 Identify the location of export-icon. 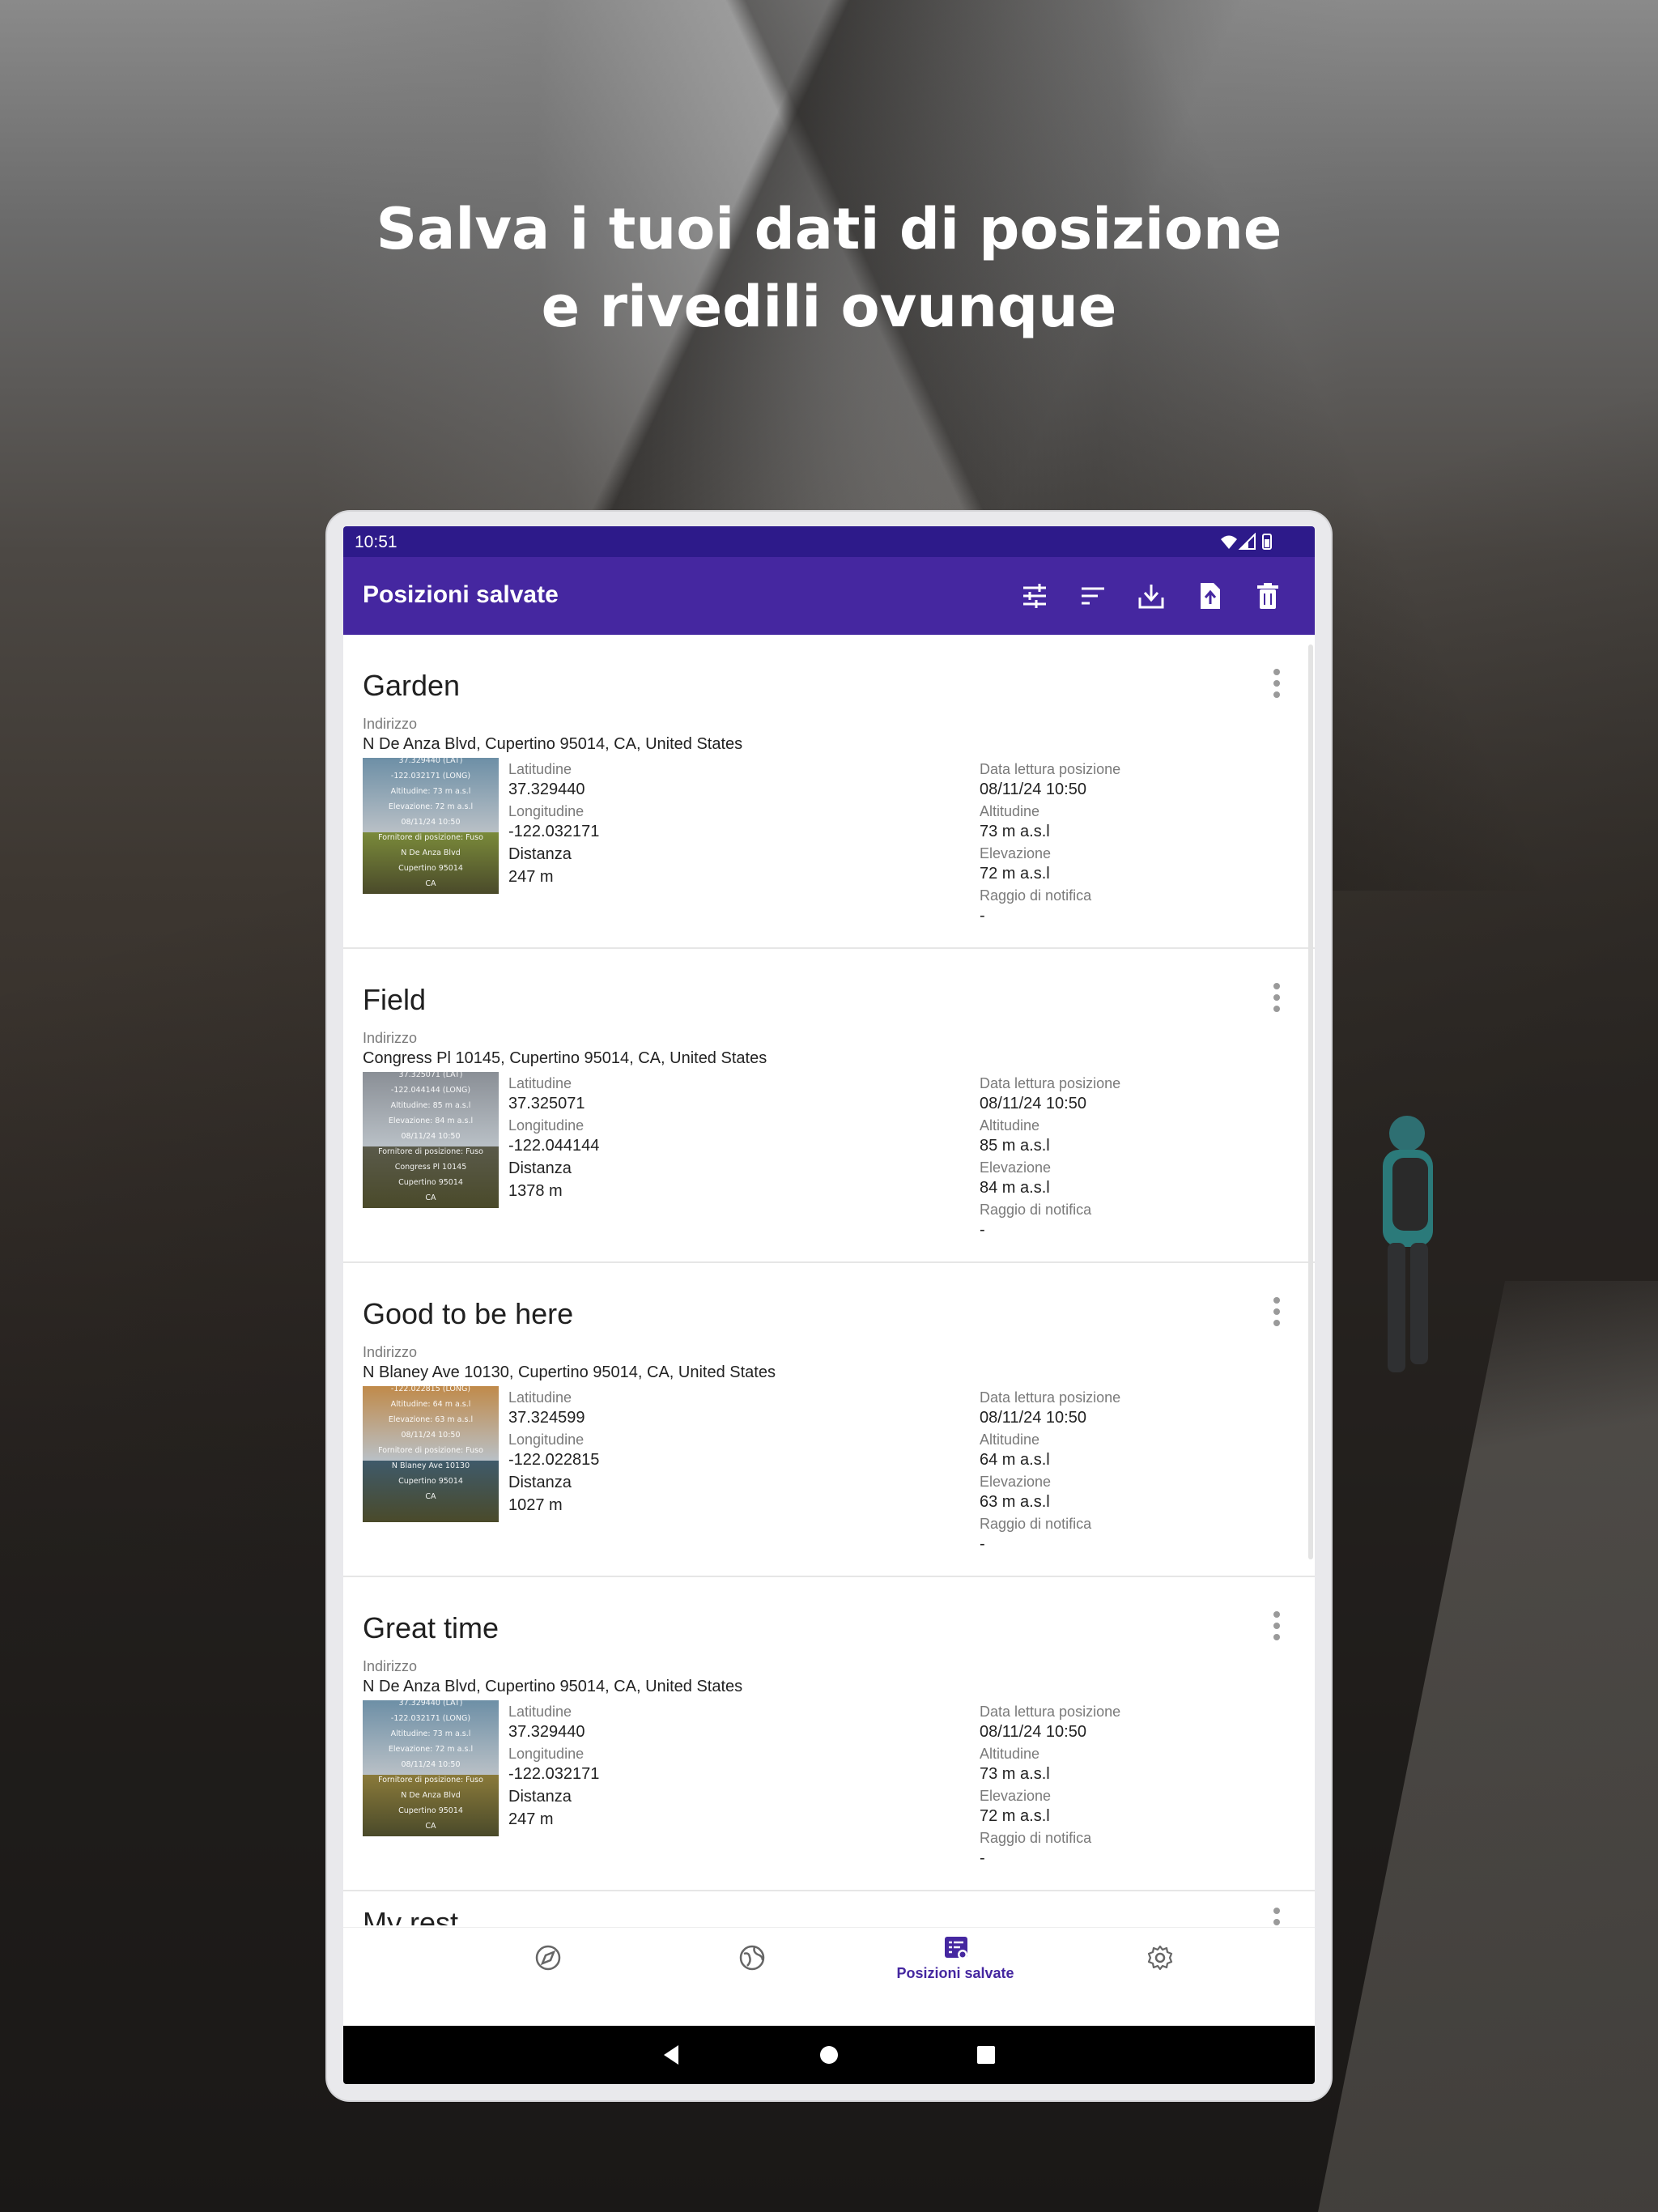
(1209, 596).